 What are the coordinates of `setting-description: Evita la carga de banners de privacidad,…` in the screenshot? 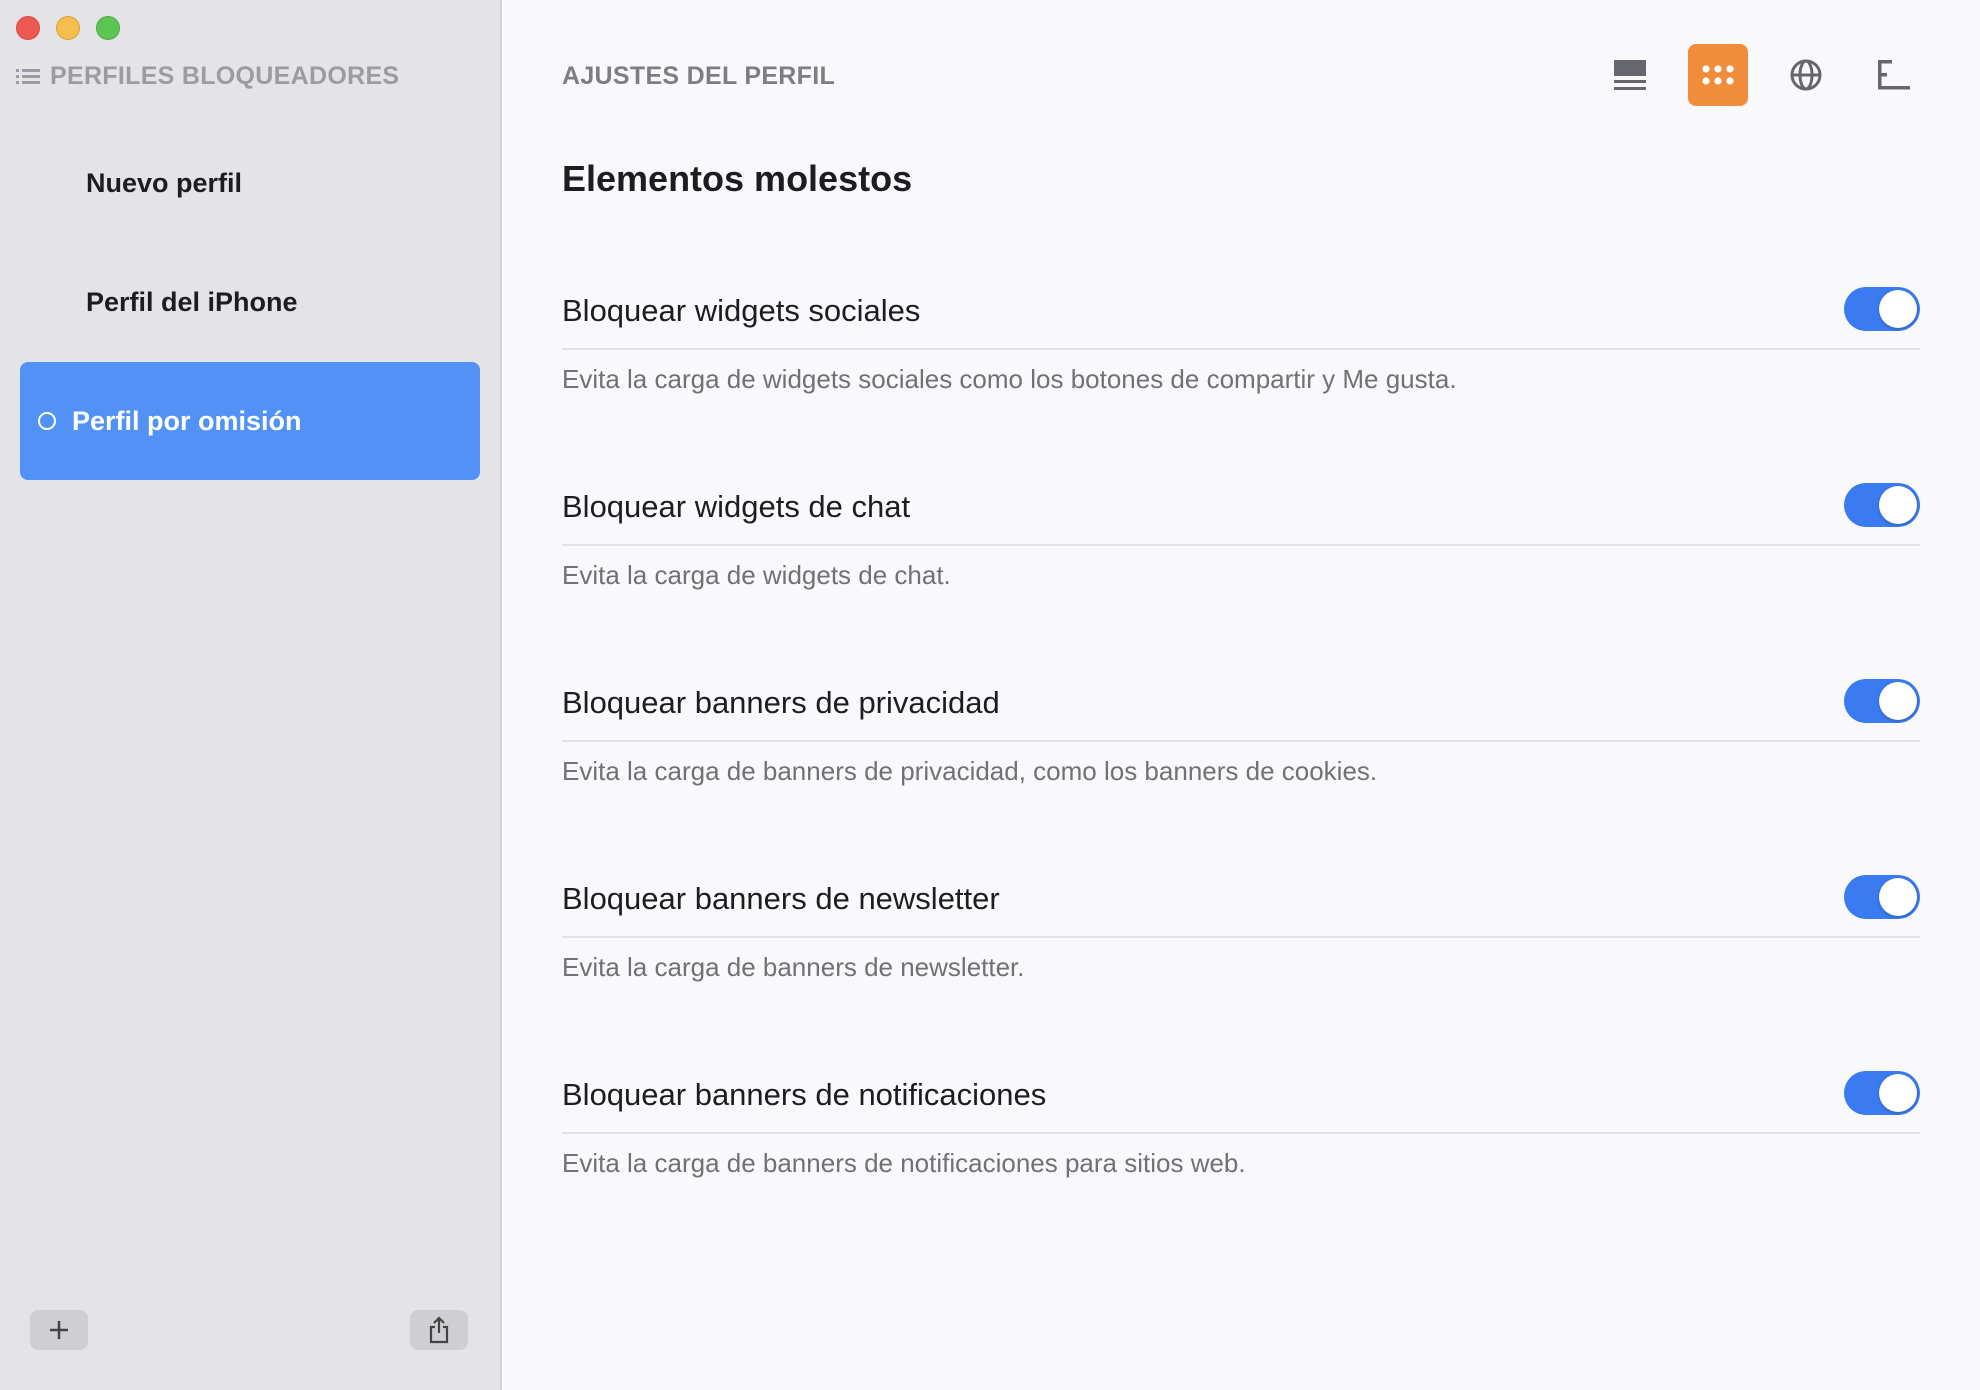 It's located at (970, 771).